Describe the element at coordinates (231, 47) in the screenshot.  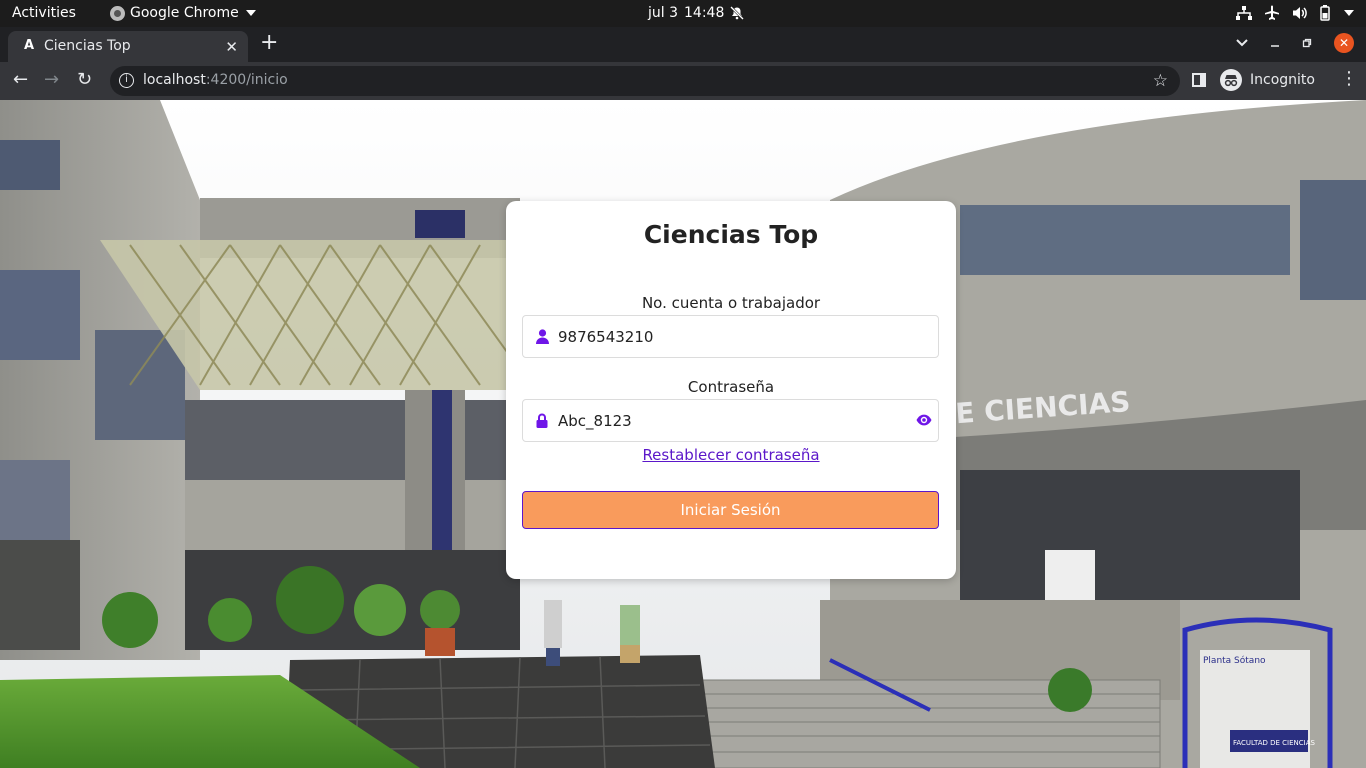
I see `tab-close-icon: ✕` at that location.